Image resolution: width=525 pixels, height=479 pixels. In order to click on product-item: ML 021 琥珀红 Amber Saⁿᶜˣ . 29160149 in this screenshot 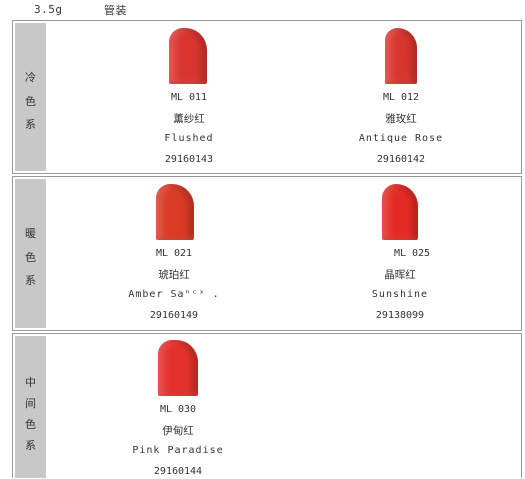, I will do `click(174, 252)`.